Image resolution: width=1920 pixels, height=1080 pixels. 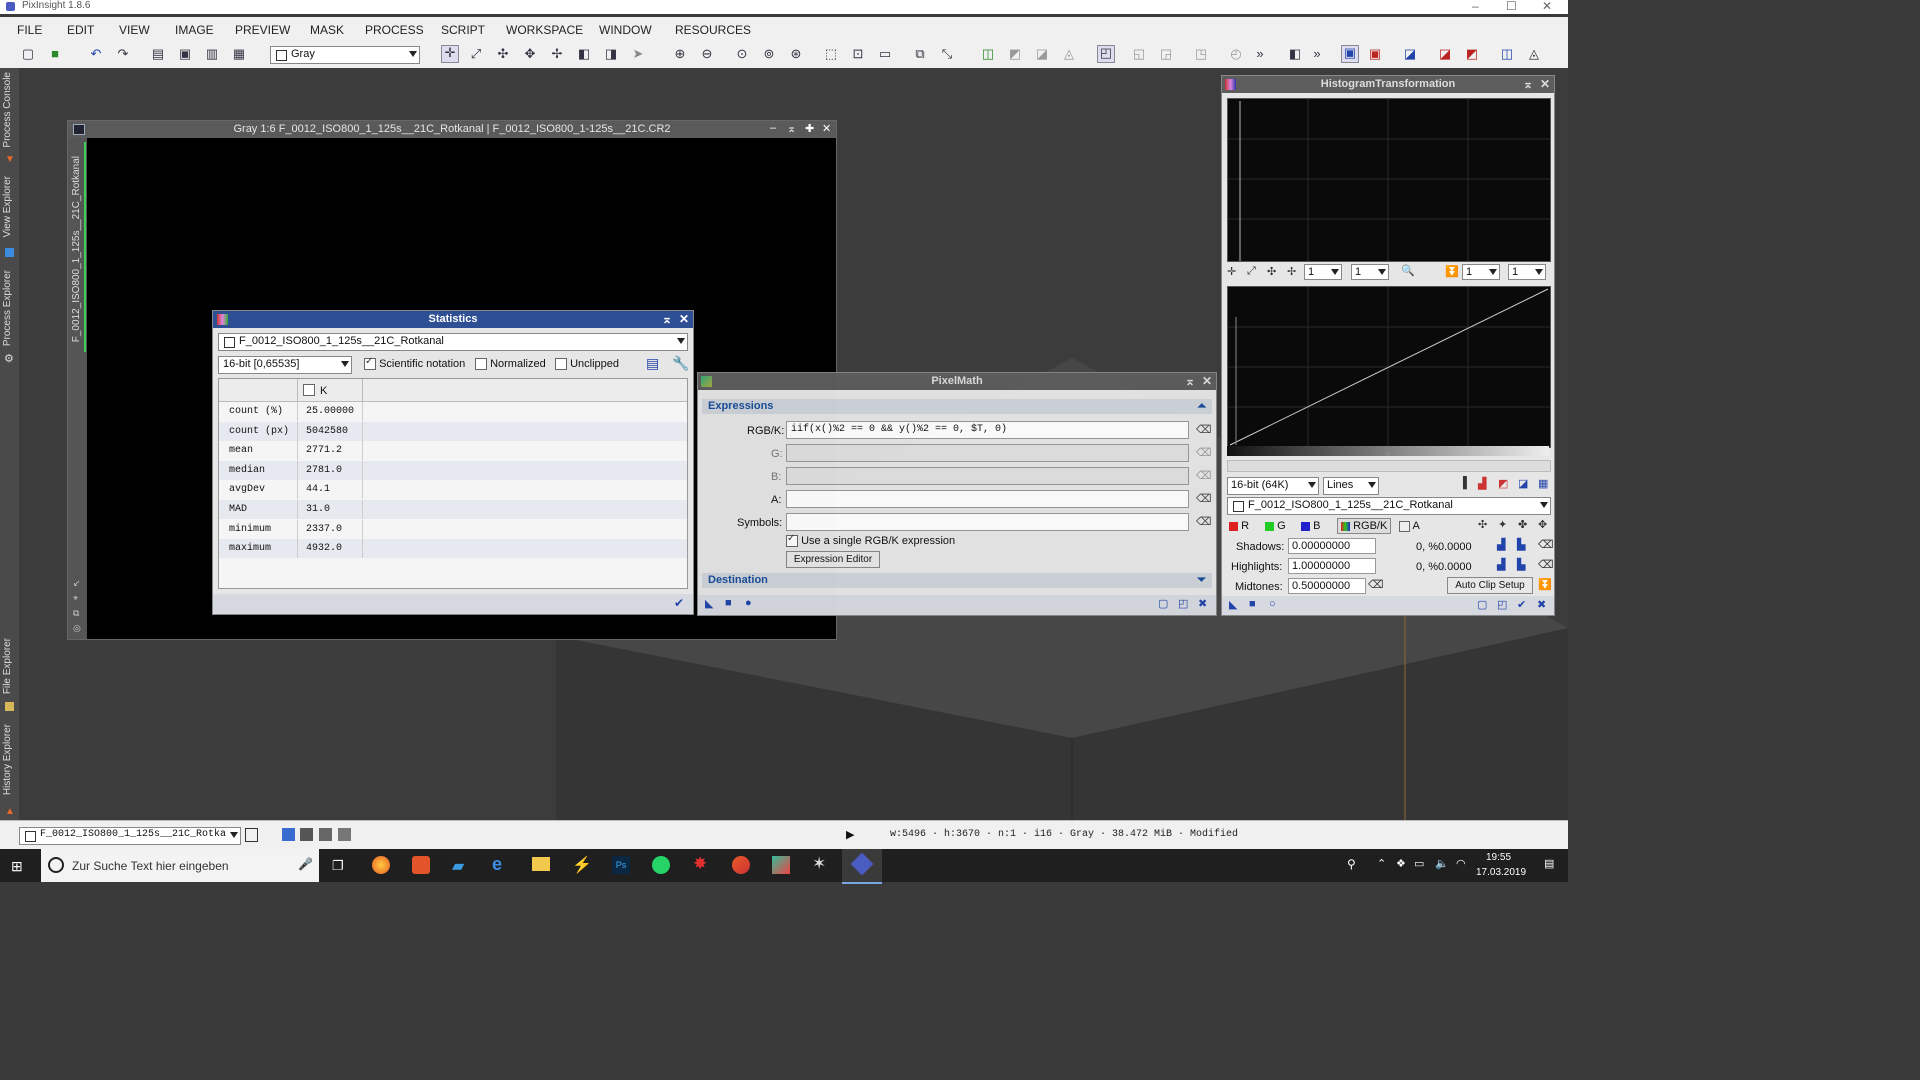 What do you see at coordinates (239, 54) in the screenshot?
I see `mask-show-icon: ▦` at bounding box center [239, 54].